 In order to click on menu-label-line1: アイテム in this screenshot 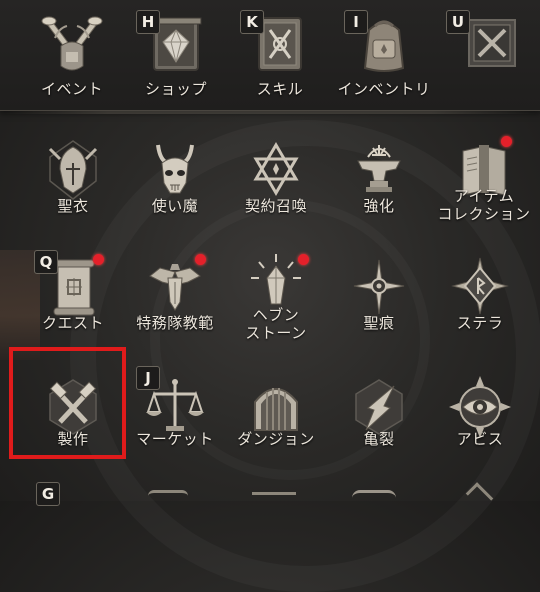, I will do `click(484, 196)`.